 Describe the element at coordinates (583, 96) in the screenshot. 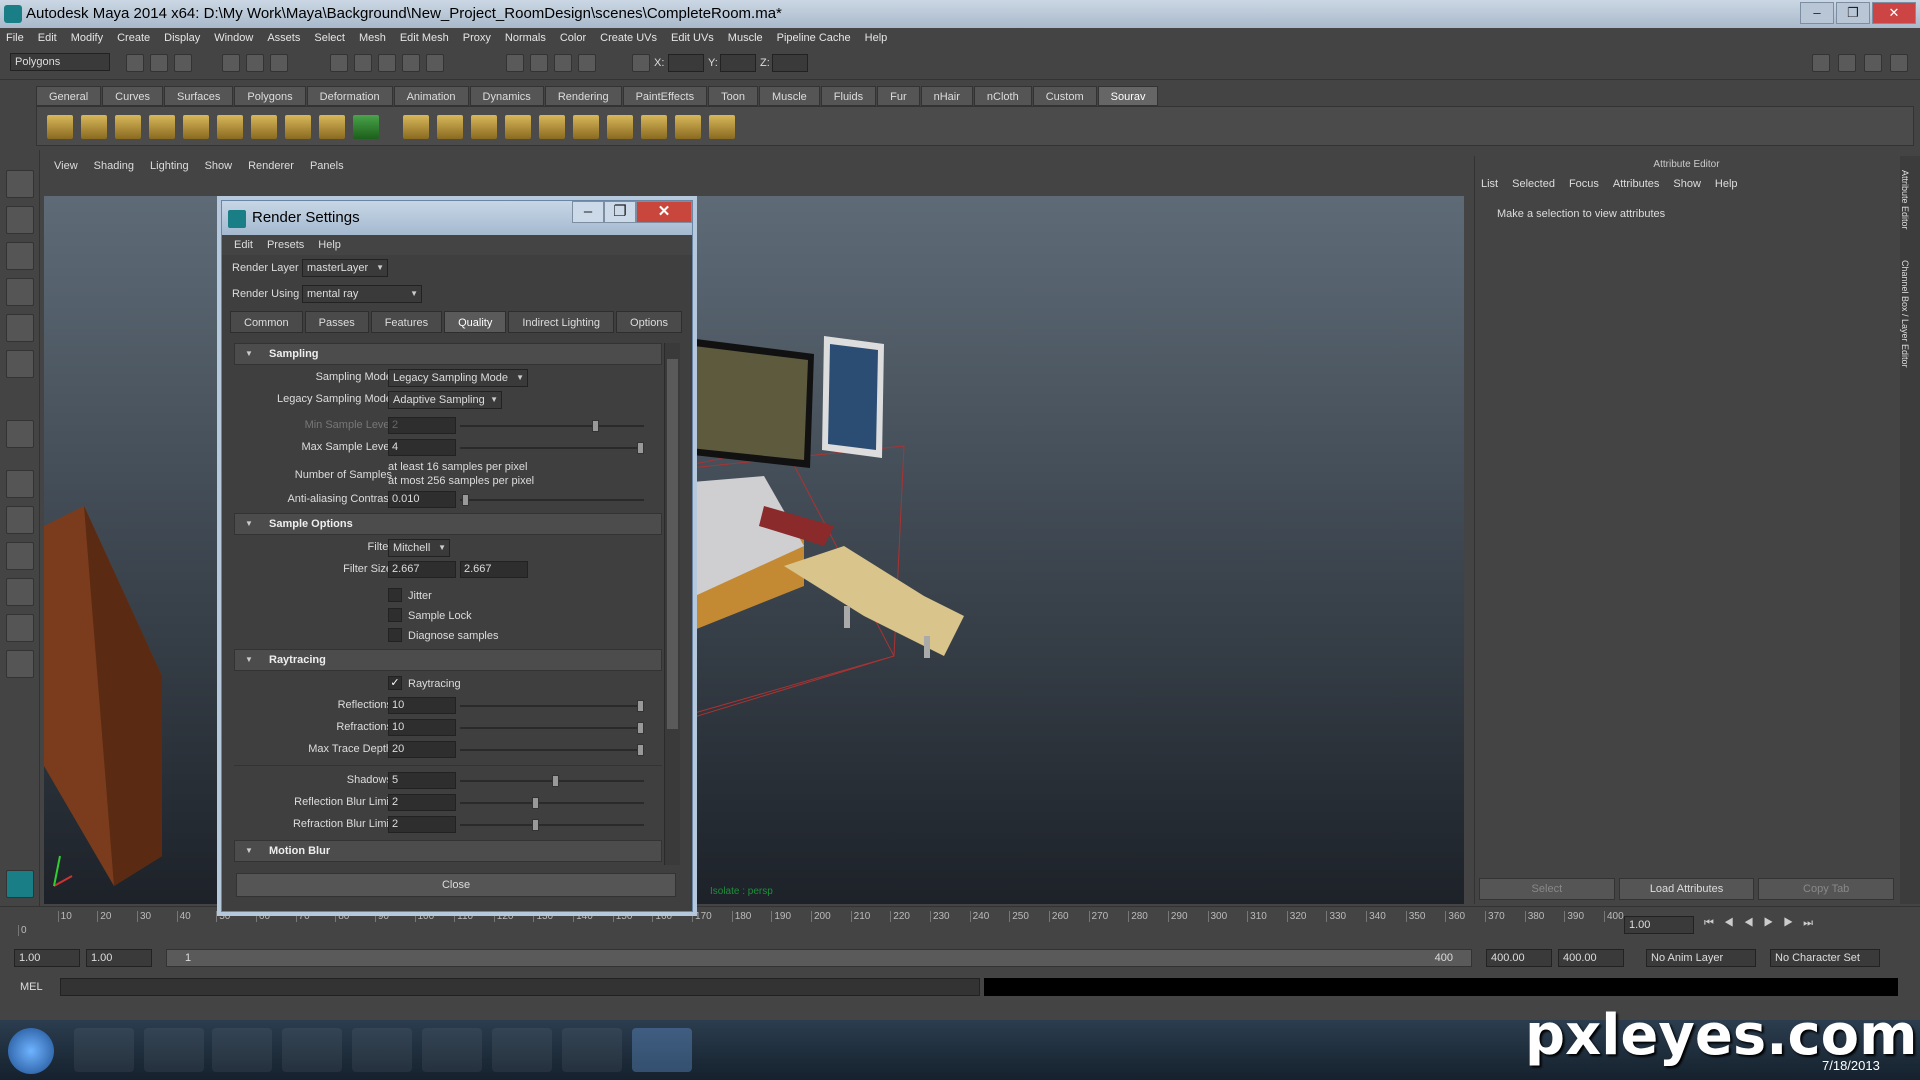

I see `shelf-tab-rendering: Rendering` at that location.